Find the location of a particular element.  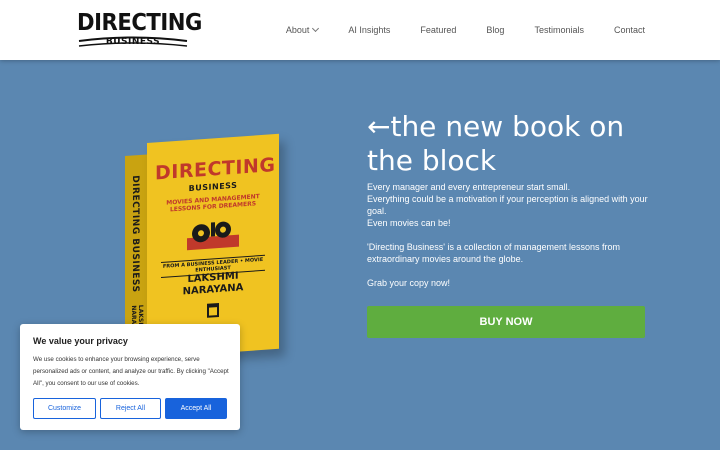

spine-title: DIRECTING BUSINESS is located at coordinates (135, 233).